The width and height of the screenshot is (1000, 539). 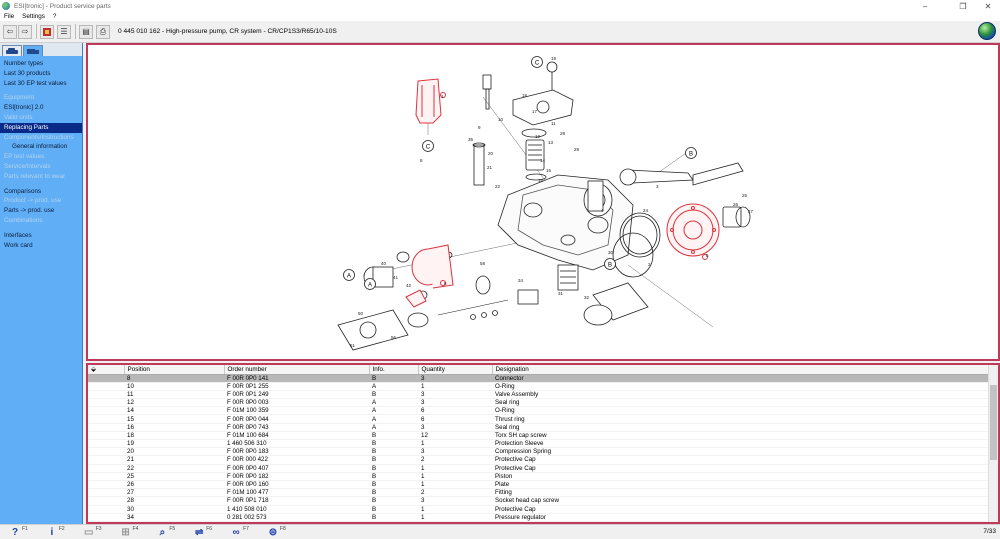 I want to click on table-row: 18 F 01M 100 684 B 12 Torx SH cap screw, so click(x=539, y=436).